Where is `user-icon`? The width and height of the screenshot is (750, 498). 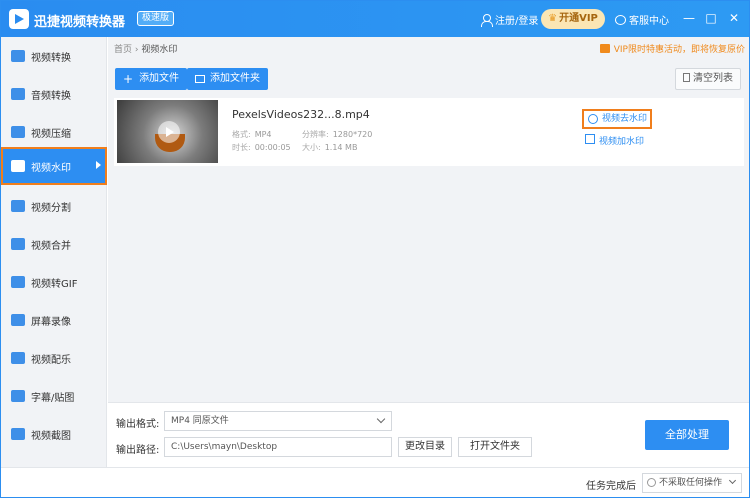
user-icon is located at coordinates (486, 20).